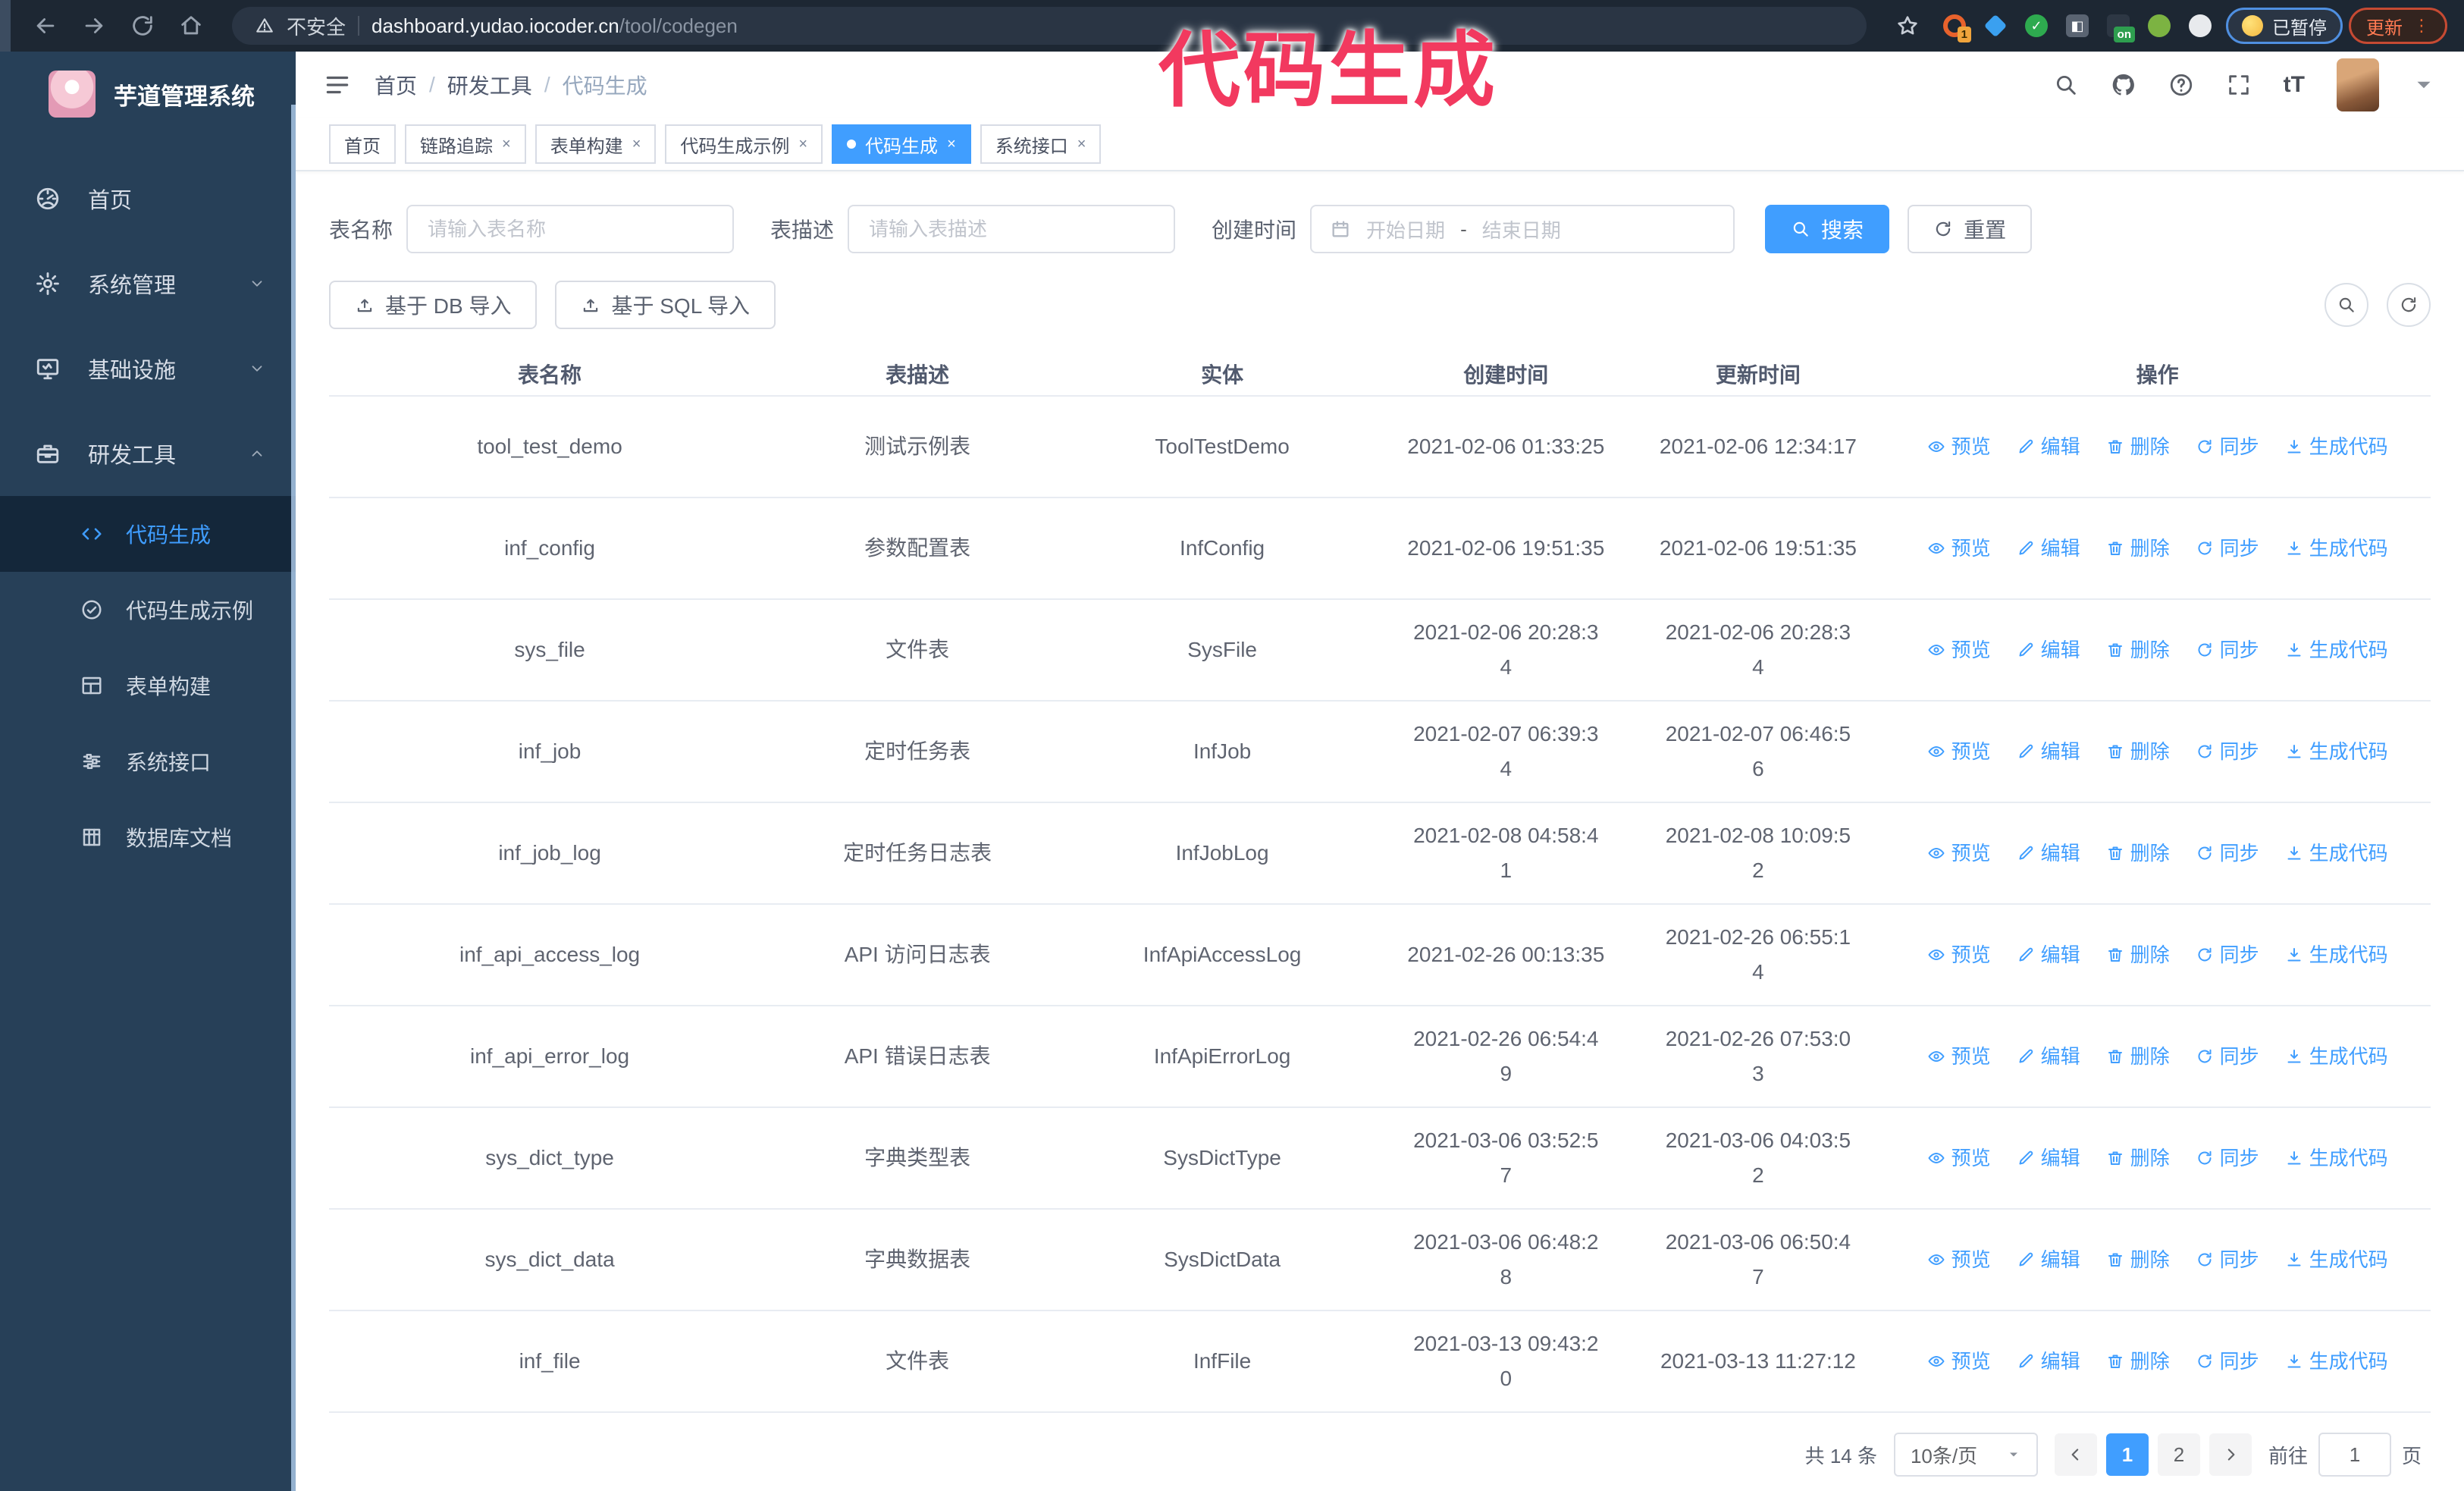 This screenshot has height=1491, width=2464. What do you see at coordinates (2200, 26) in the screenshot?
I see `ext-puzzle` at bounding box center [2200, 26].